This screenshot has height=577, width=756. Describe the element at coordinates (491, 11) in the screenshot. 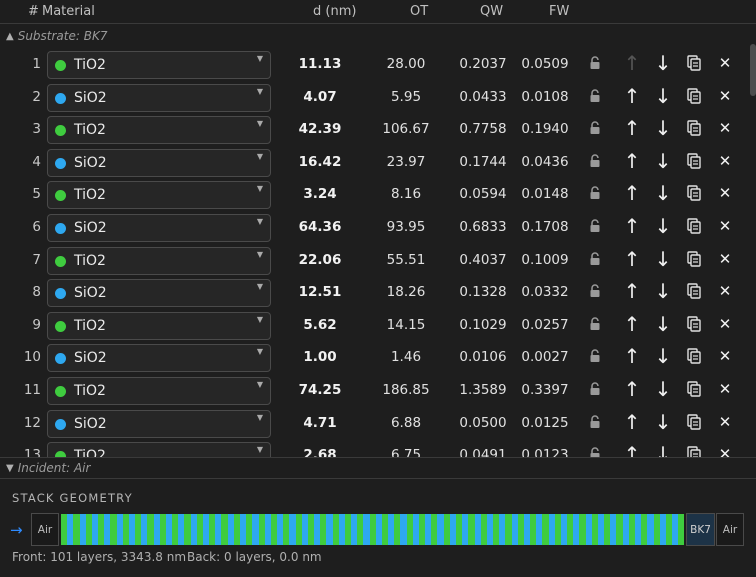

I see `header-qw: QW` at that location.